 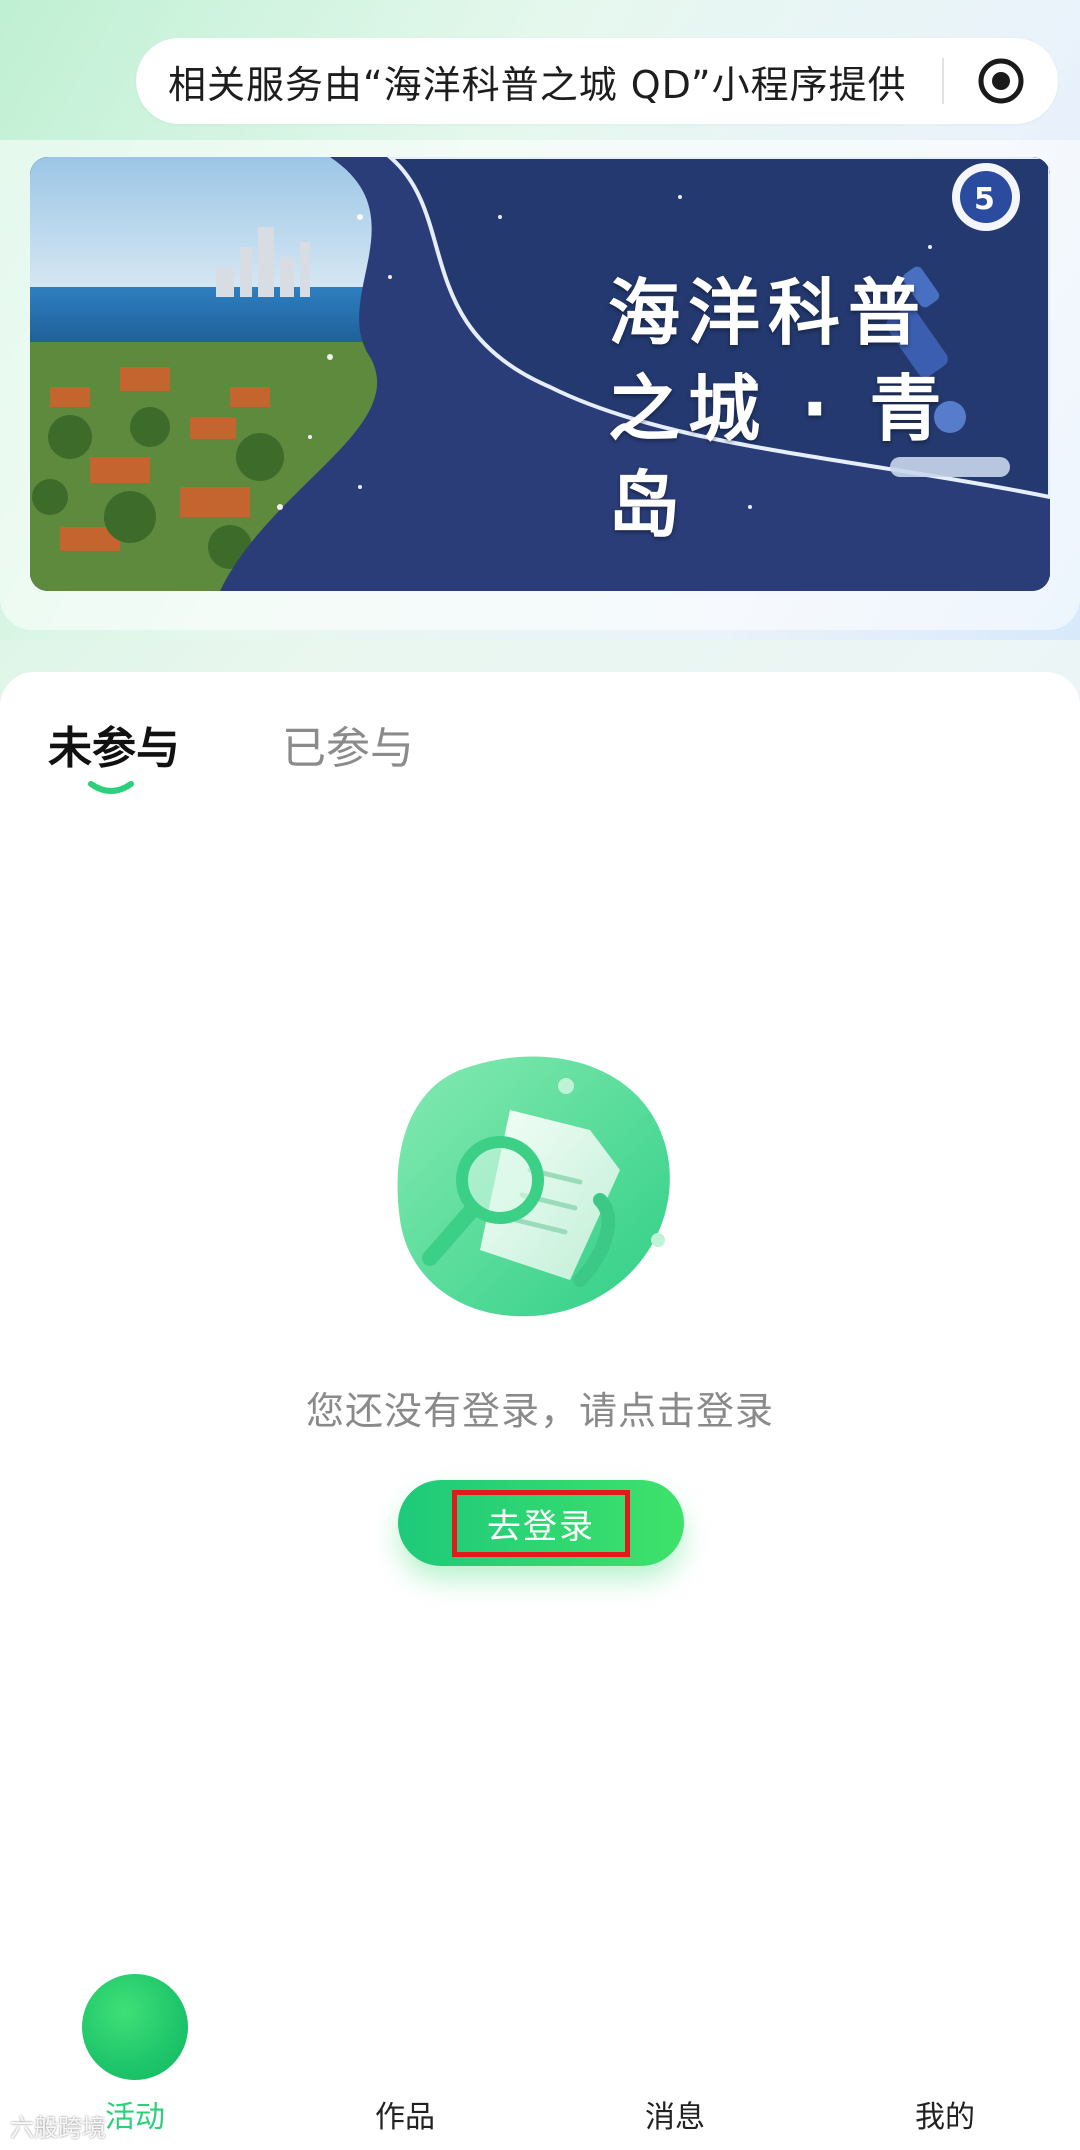 I want to click on go-login-button: 去登录, so click(x=541, y=1523).